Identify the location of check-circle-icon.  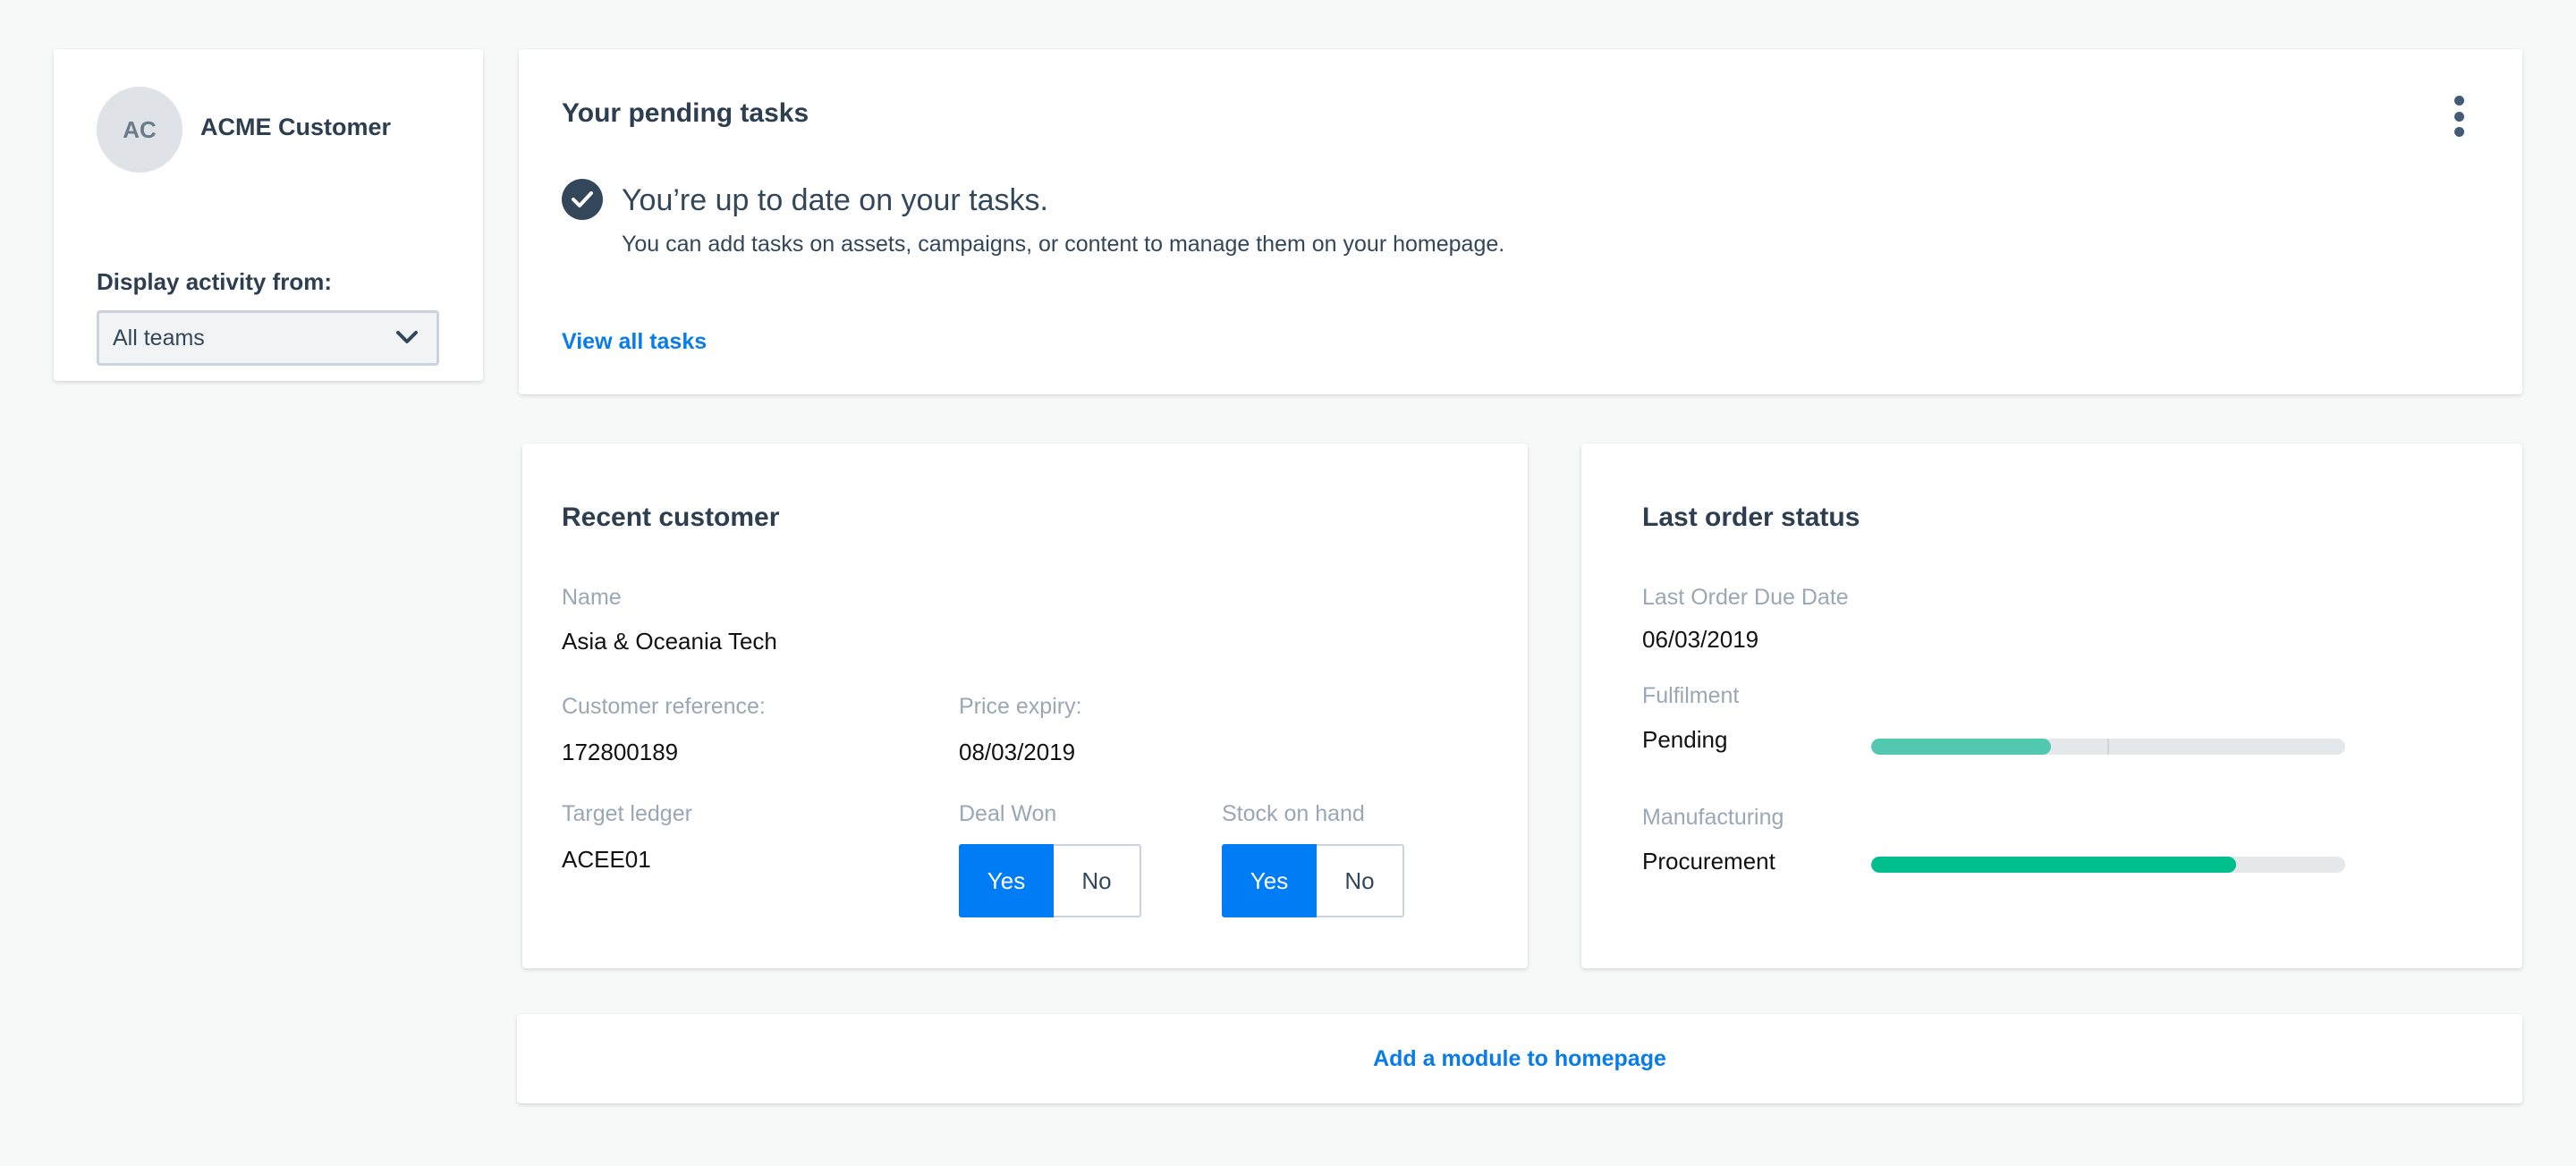
(582, 199).